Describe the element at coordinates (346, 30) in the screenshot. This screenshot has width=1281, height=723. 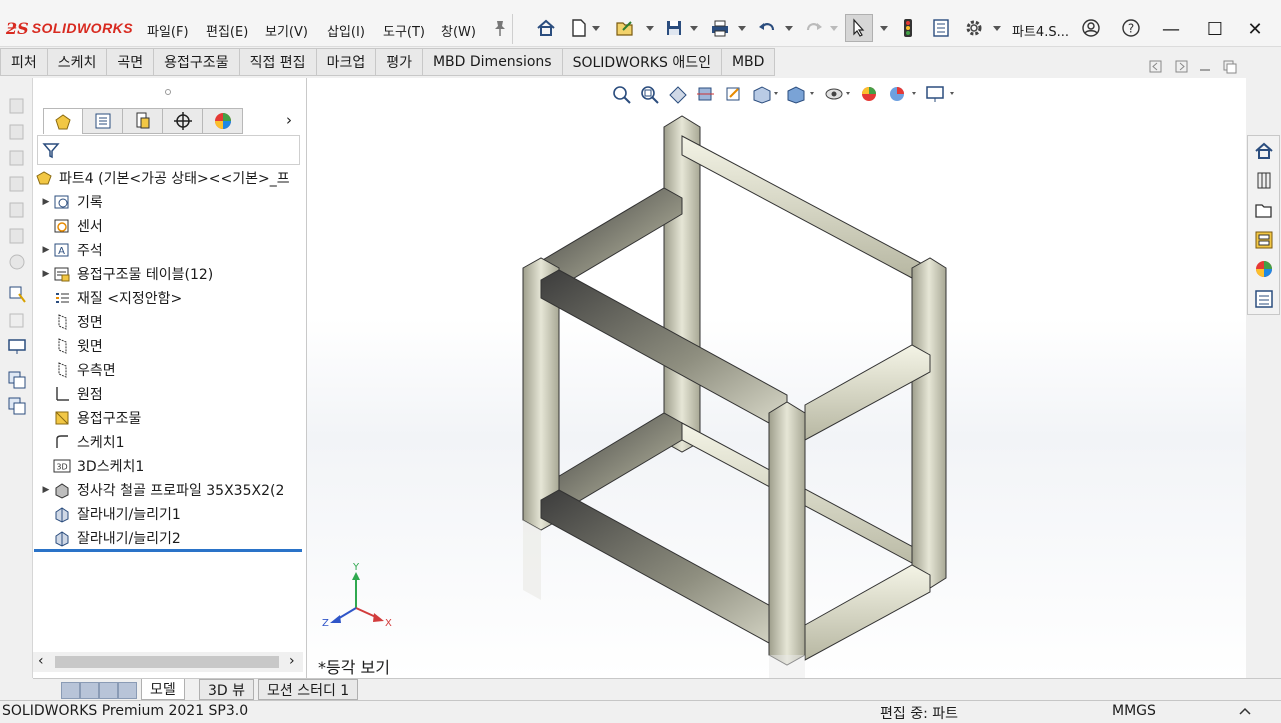
I see `menu-insert: 삽입(I)` at that location.